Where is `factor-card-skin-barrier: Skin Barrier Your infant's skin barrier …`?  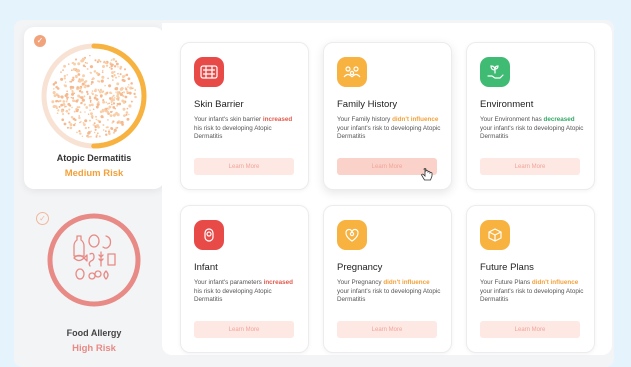 factor-card-skin-barrier: Skin Barrier Your infant's skin barrier … is located at coordinates (244, 116).